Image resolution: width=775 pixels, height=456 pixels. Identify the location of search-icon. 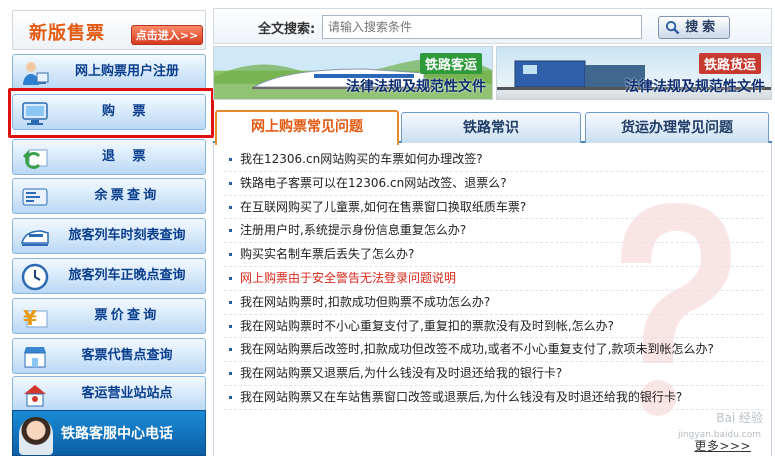
(672, 27).